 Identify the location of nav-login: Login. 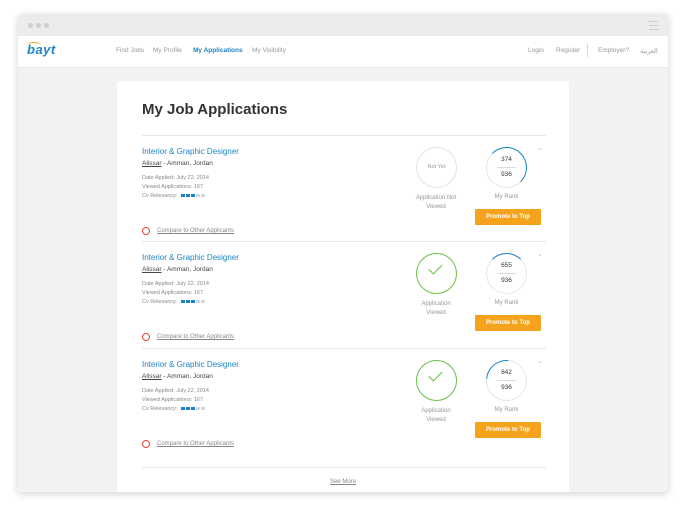
(536, 50).